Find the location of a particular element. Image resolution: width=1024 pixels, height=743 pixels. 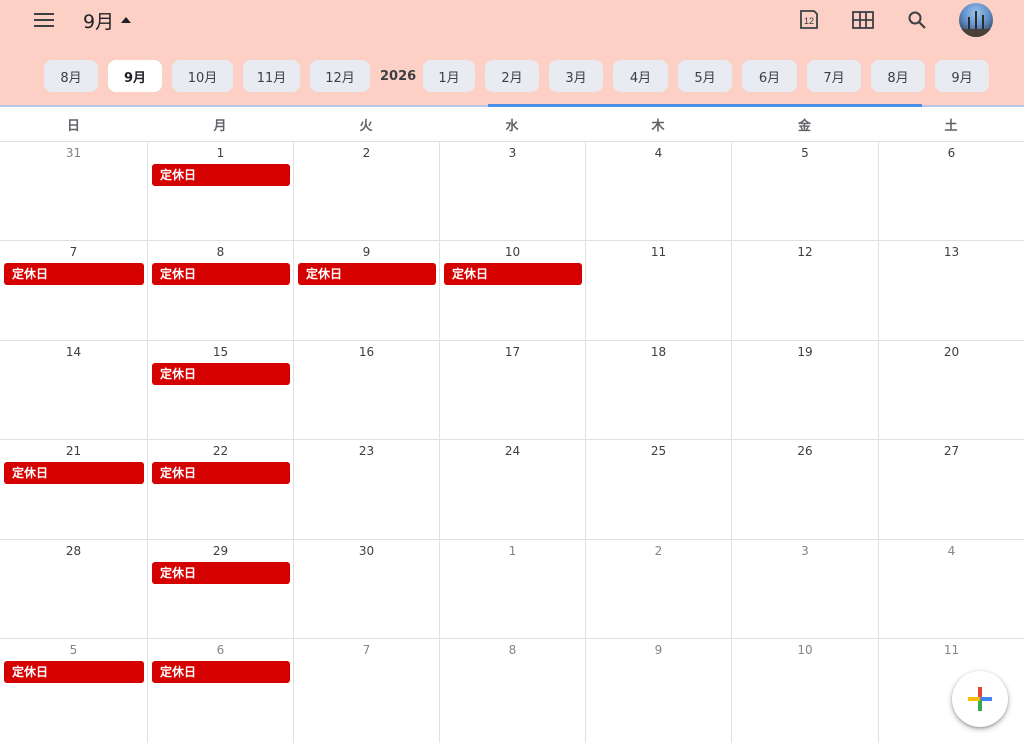

day-number: 18 is located at coordinates (658, 352).